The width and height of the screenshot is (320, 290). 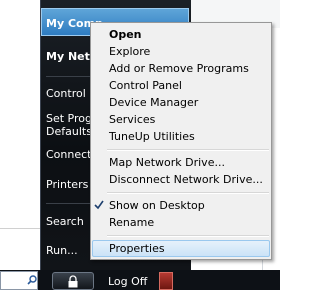 I want to click on menu-item-label: Open, so click(x=125, y=34).